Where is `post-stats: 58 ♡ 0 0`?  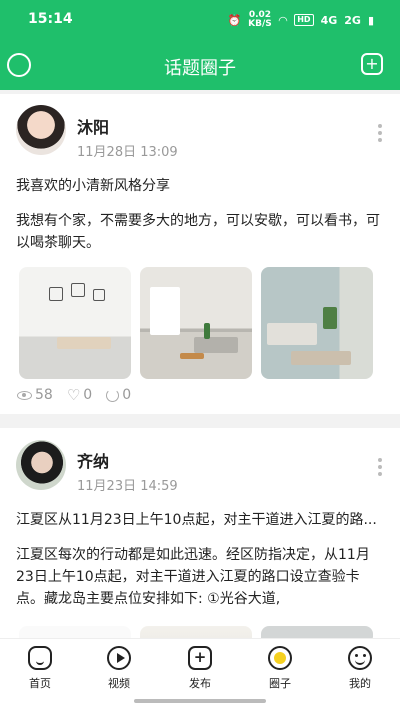
post-stats: 58 ♡ 0 0 is located at coordinates (74, 395).